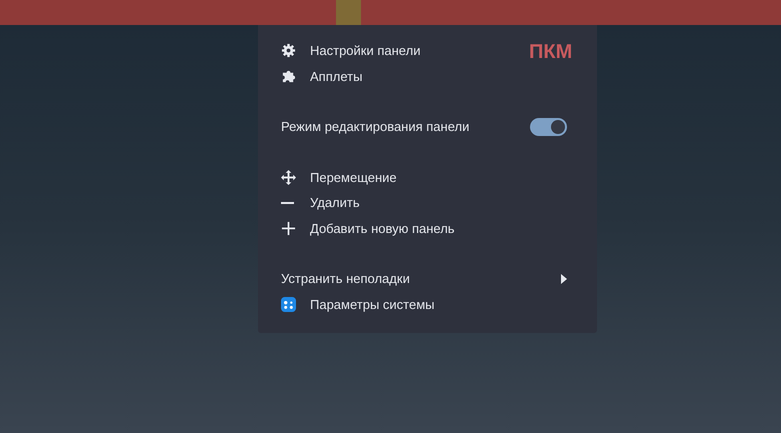  What do you see at coordinates (288, 50) in the screenshot?
I see `gear-icon` at bounding box center [288, 50].